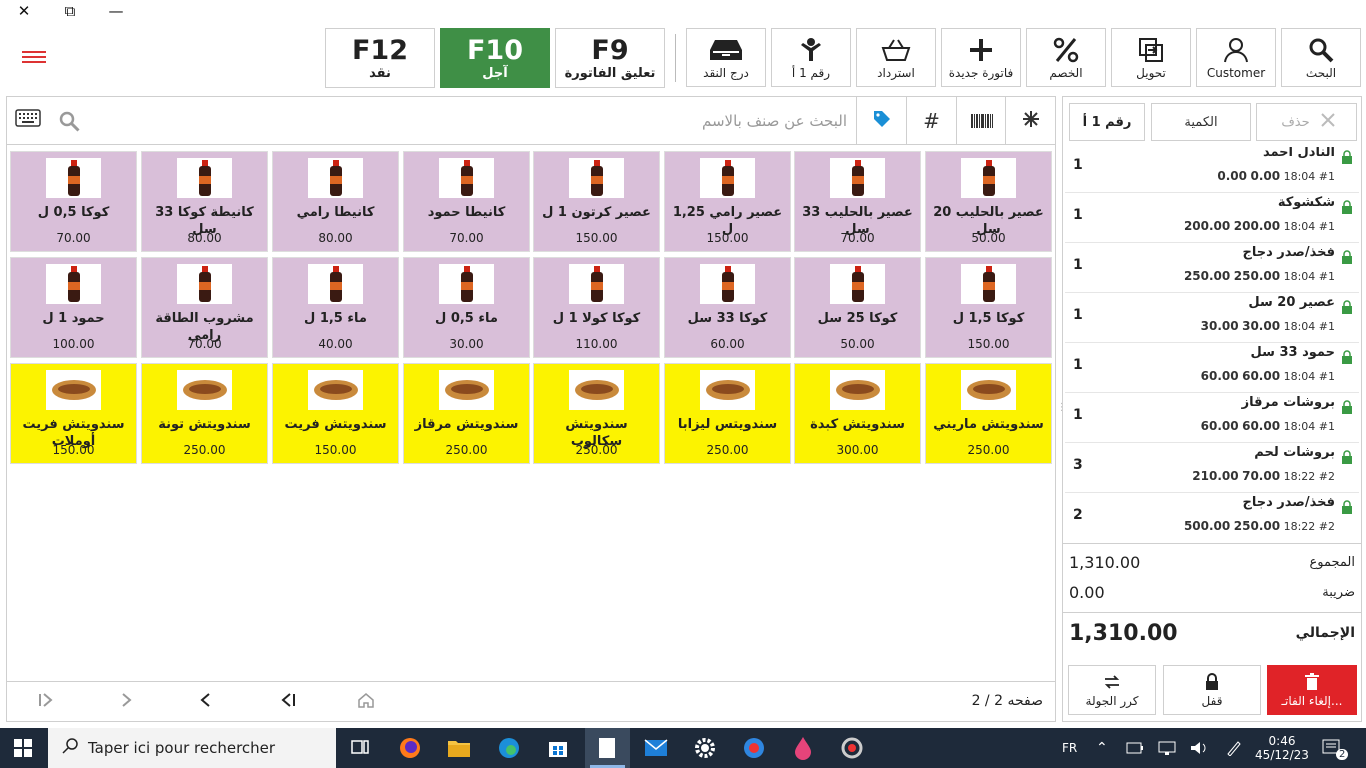  What do you see at coordinates (335, 413) in the screenshot?
I see `product-tile: سندويتش فريت 150.00` at bounding box center [335, 413].